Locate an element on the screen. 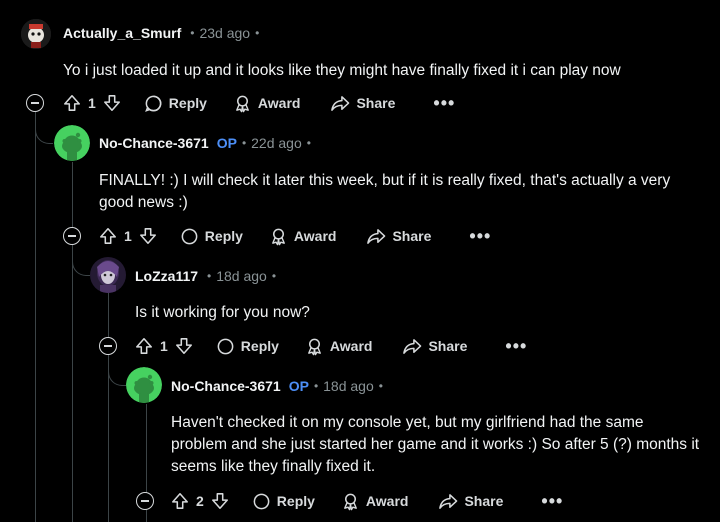 The width and height of the screenshot is (720, 522). comment-meta: No-Chance-3671 OP • 22d ago • is located at coordinates (207, 143).